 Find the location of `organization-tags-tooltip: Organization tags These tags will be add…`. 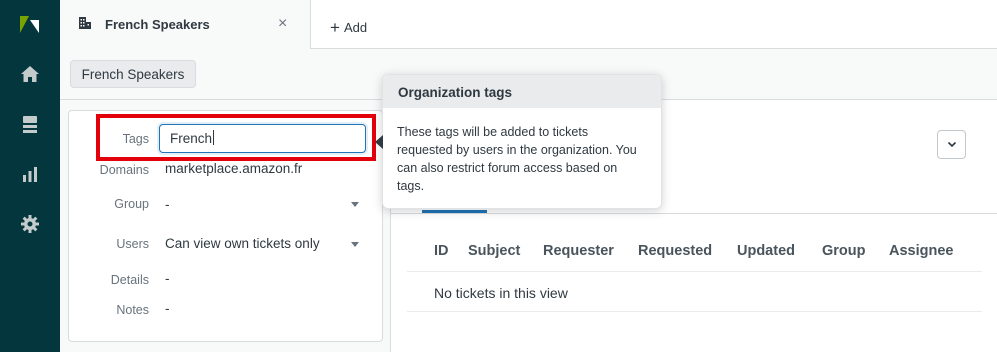

organization-tags-tooltip: Organization tags These tags will be add… is located at coordinates (518, 141).